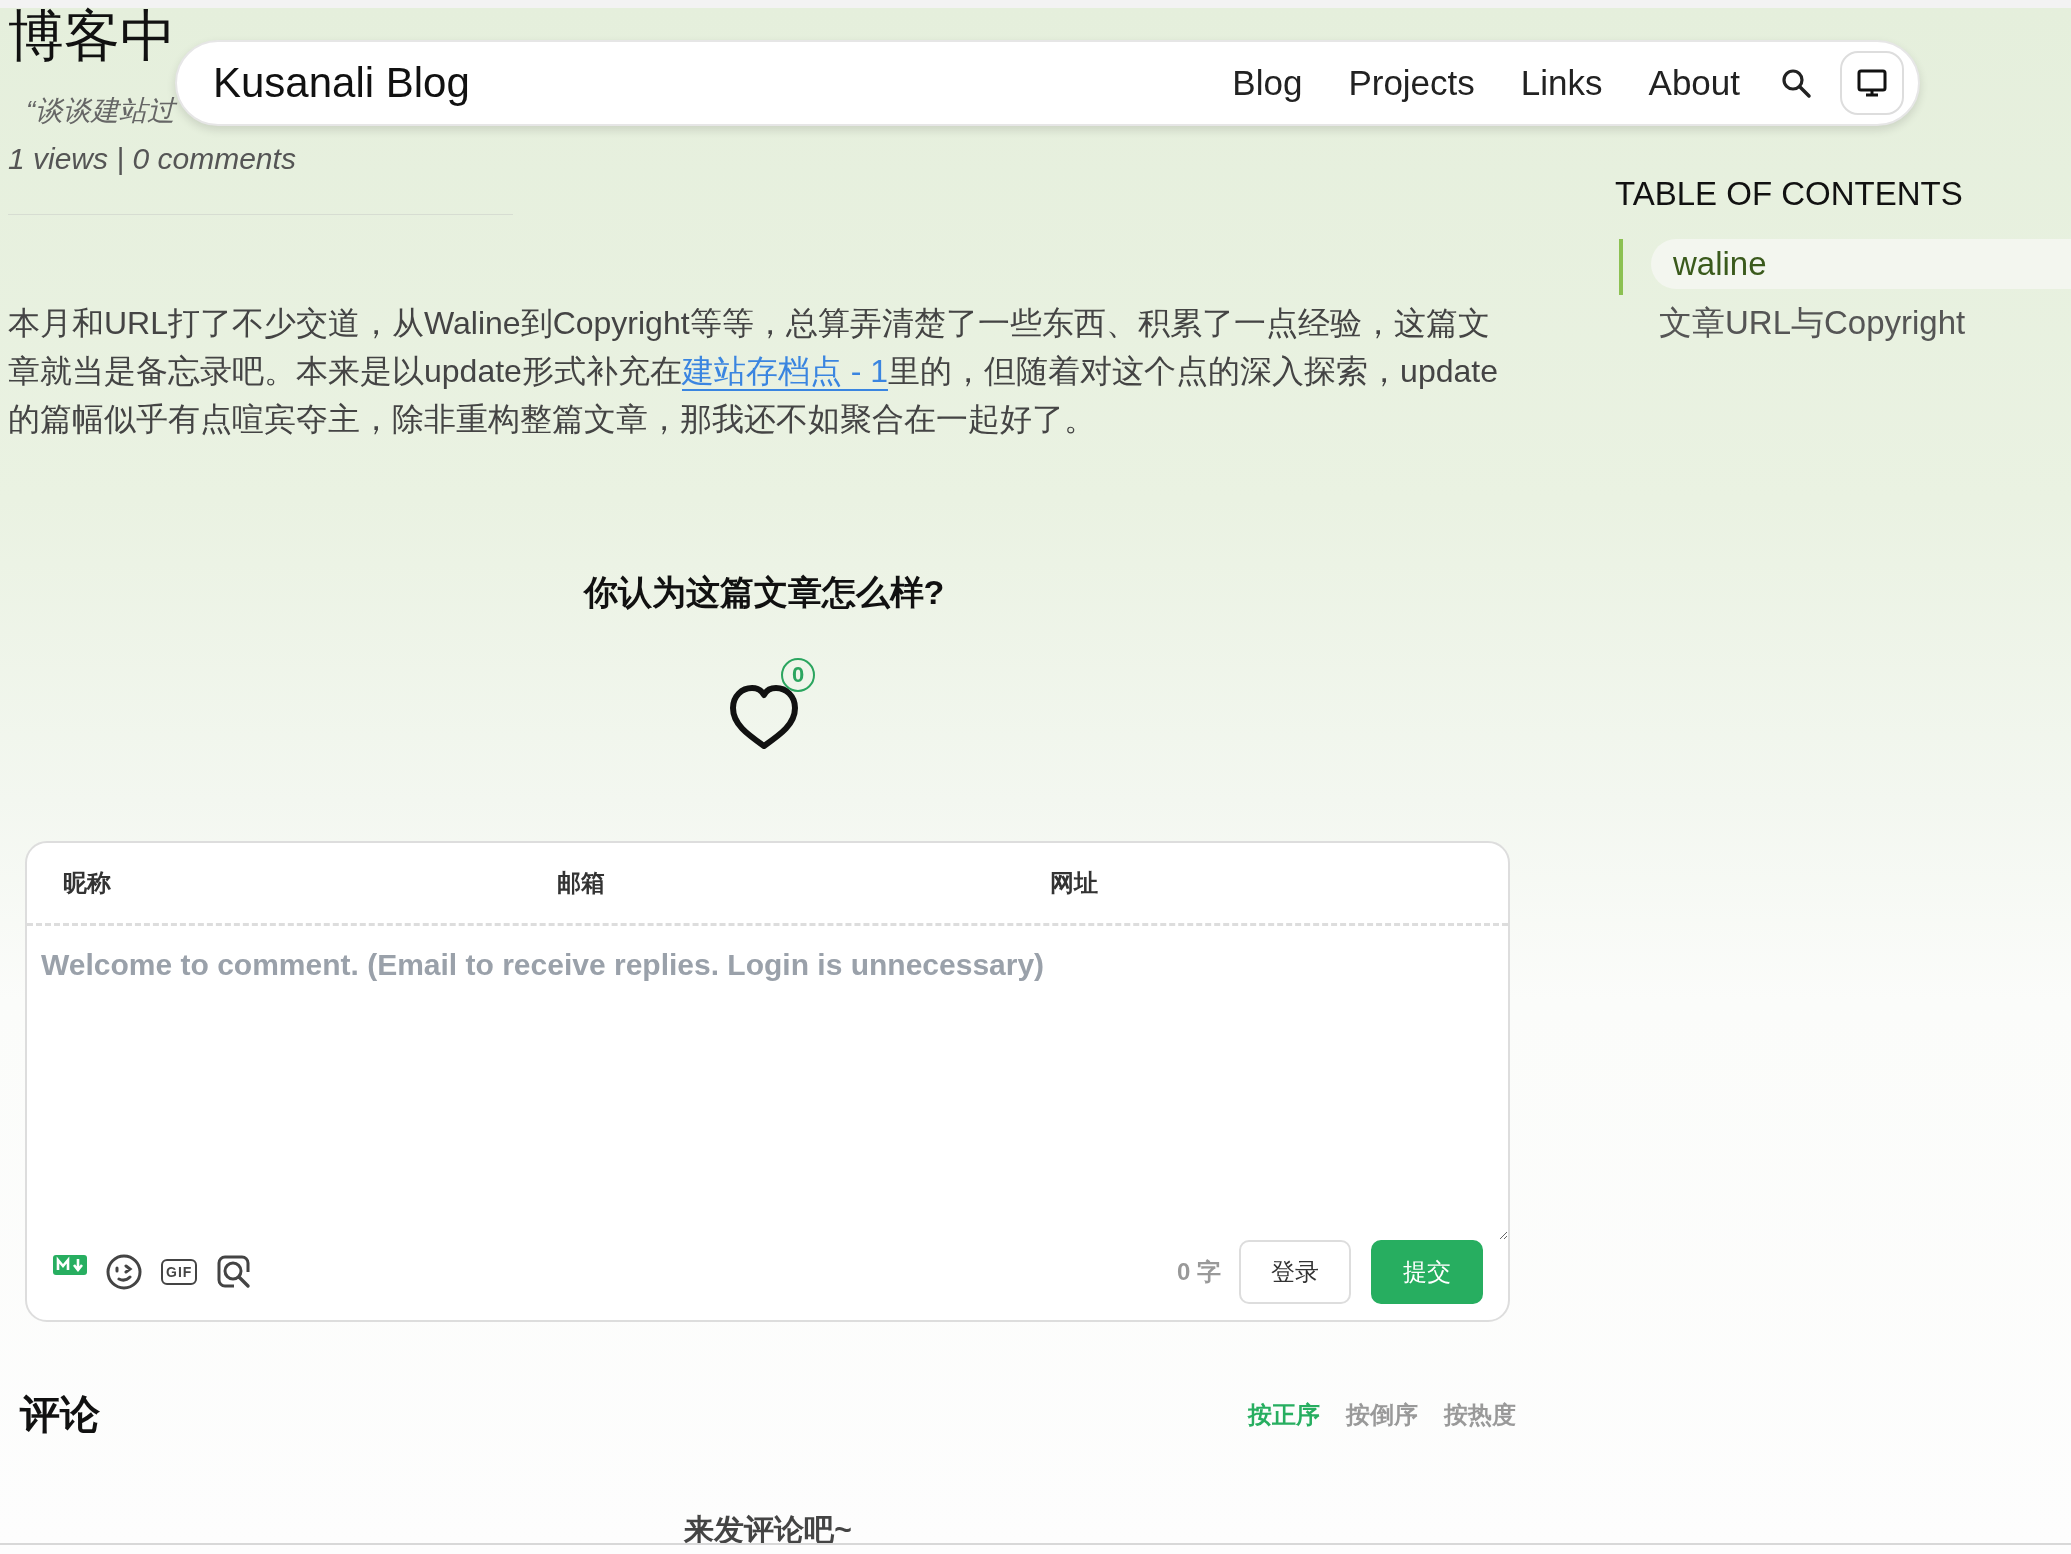  Describe the element at coordinates (1694, 83) in the screenshot. I see `nav-link: About` at that location.